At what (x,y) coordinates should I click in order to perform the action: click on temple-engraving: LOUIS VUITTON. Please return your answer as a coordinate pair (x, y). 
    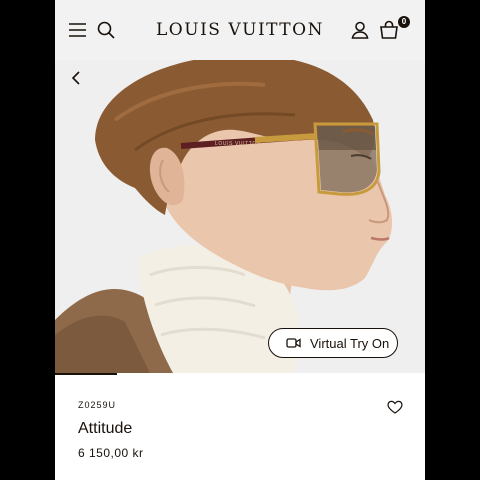
    Looking at the image, I should click on (238, 144).